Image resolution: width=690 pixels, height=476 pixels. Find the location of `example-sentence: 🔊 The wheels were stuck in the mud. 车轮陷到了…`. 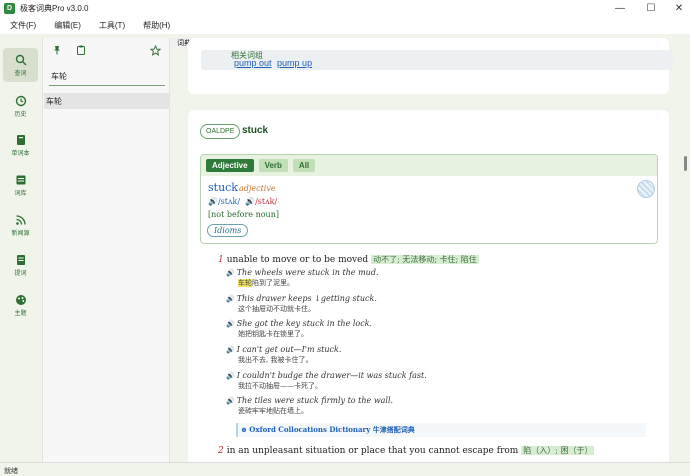

example-sentence: 🔊 The wheels were stuck in the mud. 车轮陷到了… is located at coordinates (302, 277).